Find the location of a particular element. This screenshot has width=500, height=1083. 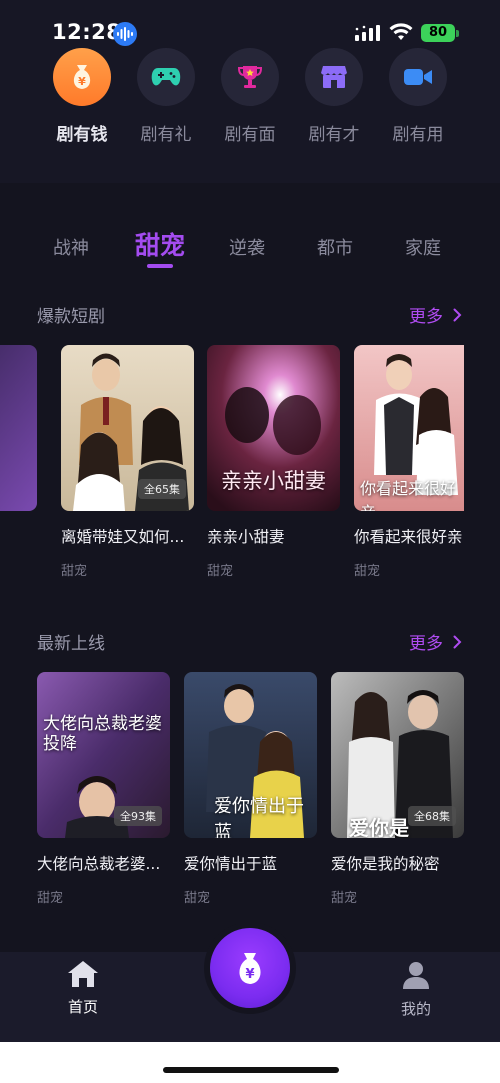

tab-ni-xi: 逆袭 is located at coordinates (247, 247).